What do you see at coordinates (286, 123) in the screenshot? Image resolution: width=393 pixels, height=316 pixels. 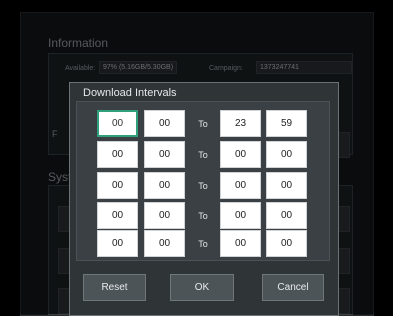 I see `end-minute-field: 59` at bounding box center [286, 123].